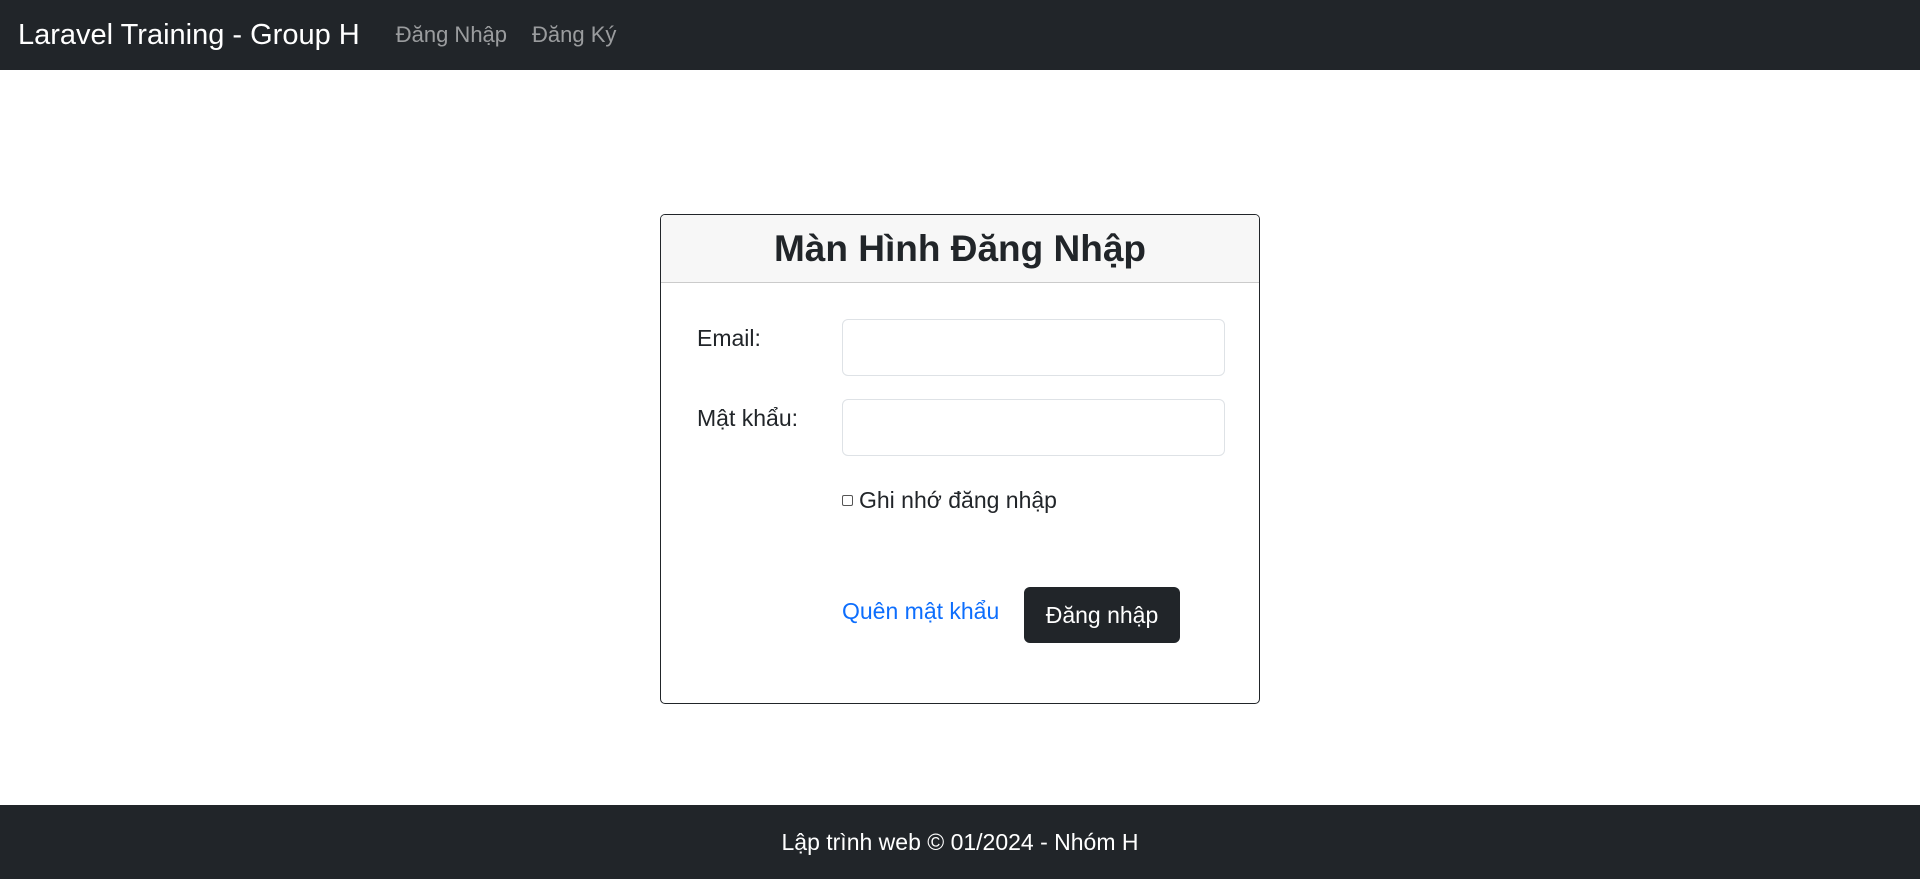 This screenshot has height=879, width=1920. What do you see at coordinates (1033, 347) in the screenshot?
I see `email-field` at bounding box center [1033, 347].